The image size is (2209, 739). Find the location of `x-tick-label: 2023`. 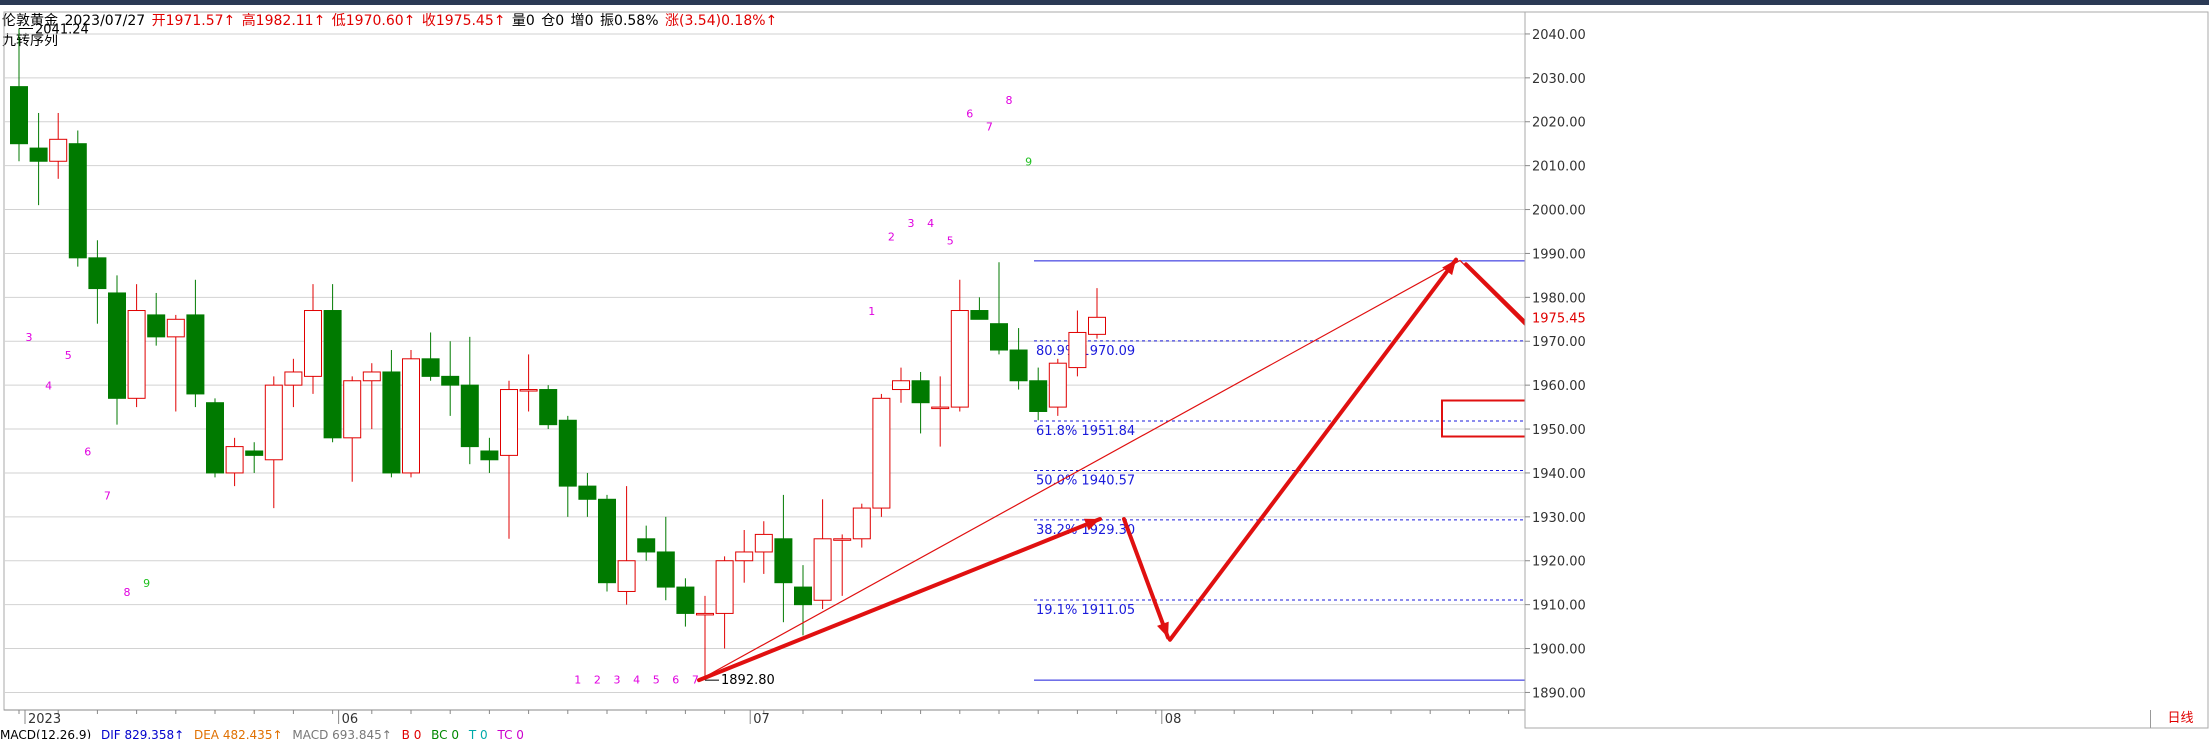

x-tick-label: 2023 is located at coordinates (44, 719).